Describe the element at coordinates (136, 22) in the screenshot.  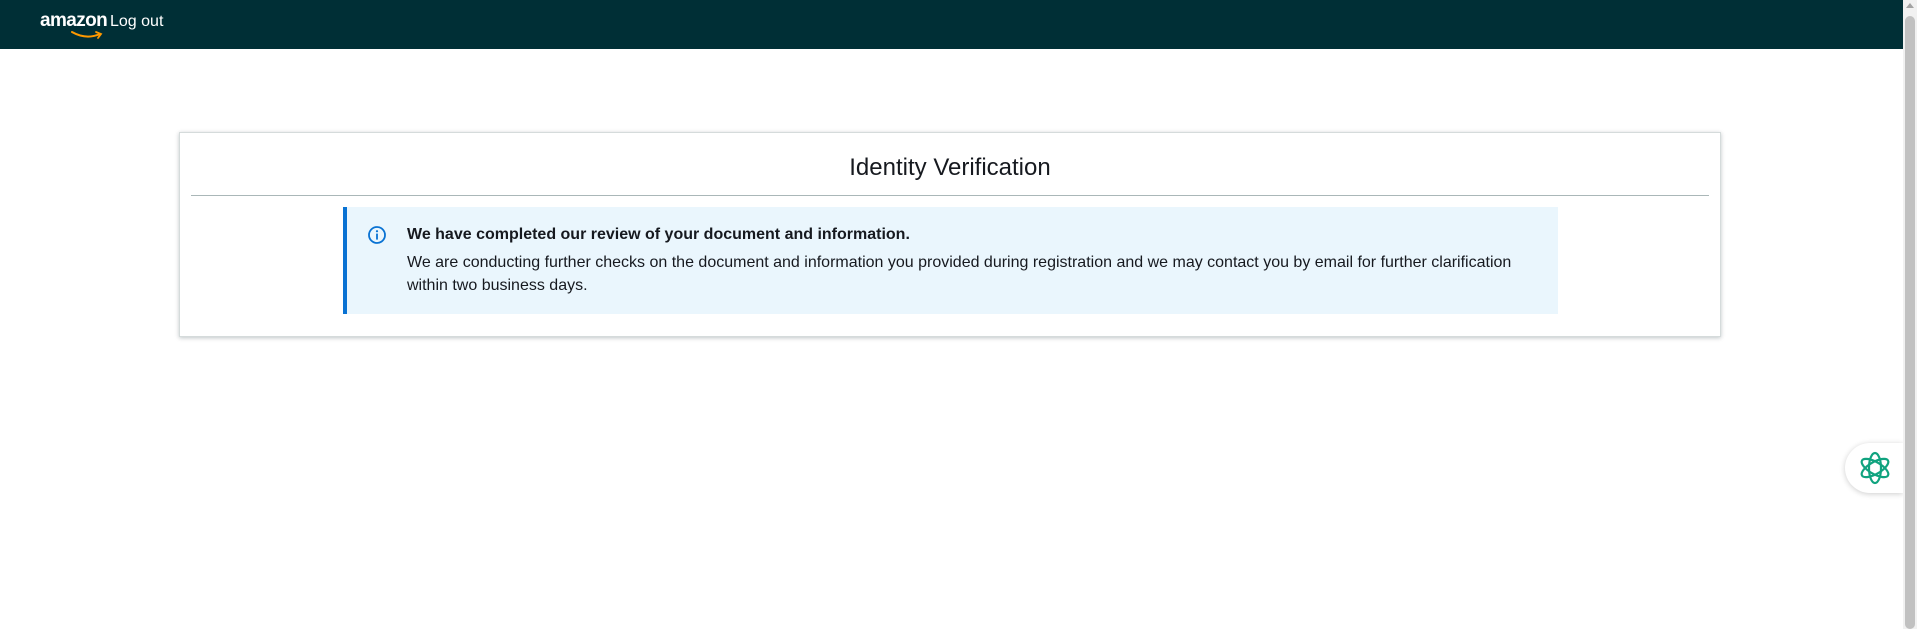
I see `logout-link: Log out` at that location.